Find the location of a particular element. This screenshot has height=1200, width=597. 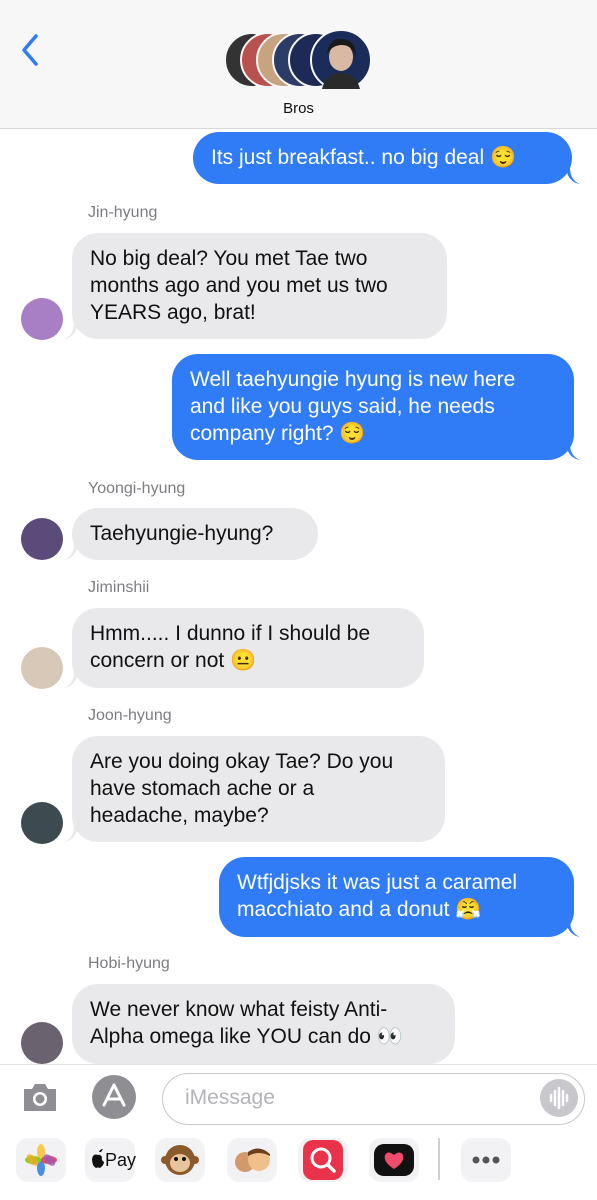

sender-name: Yoongi-hyung is located at coordinates (137, 488).